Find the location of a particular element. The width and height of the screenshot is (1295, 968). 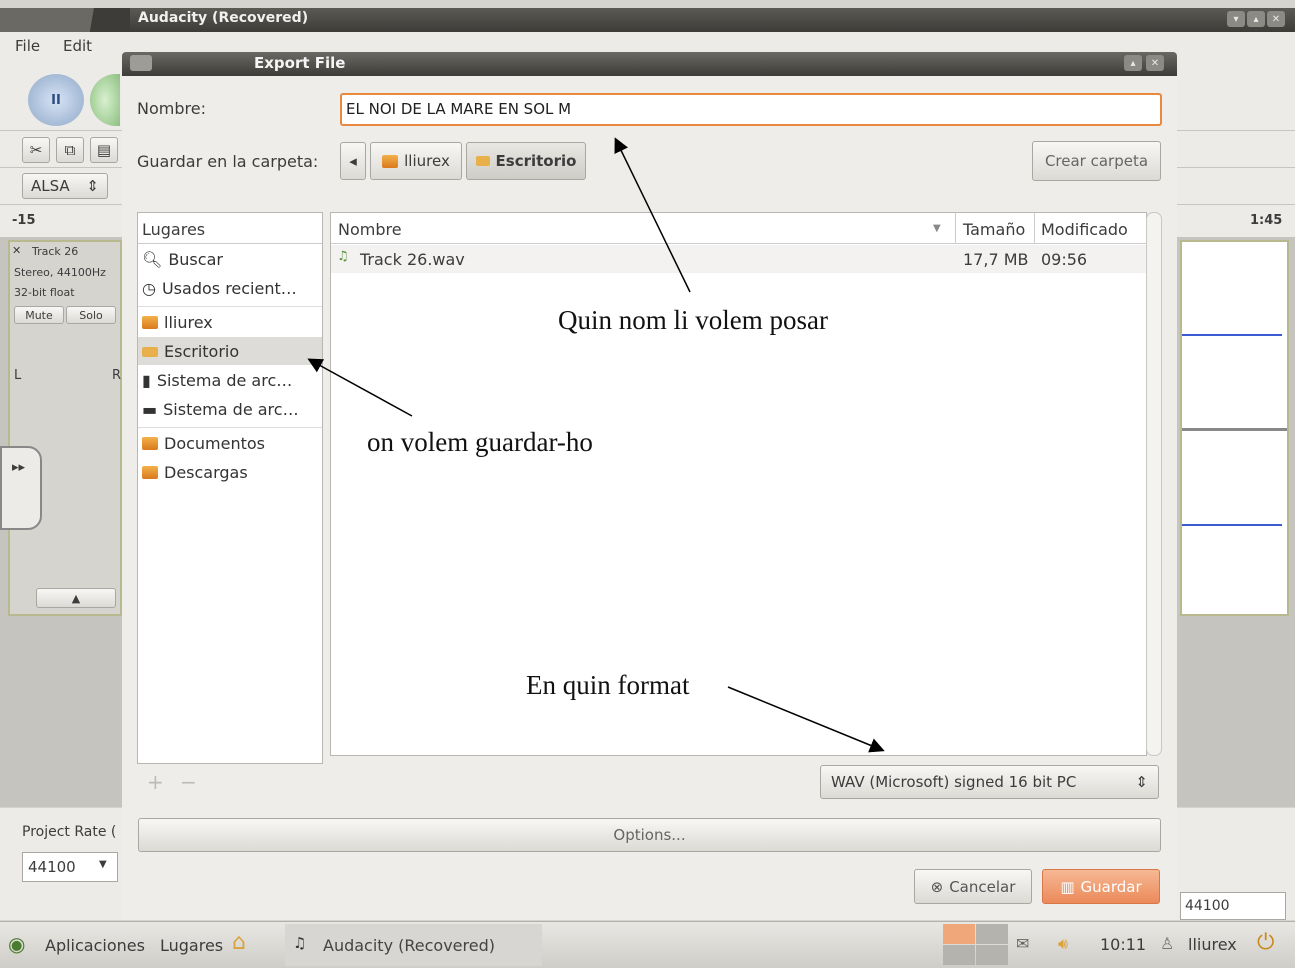

task-audacity: ♫ Audacity (Recovered) is located at coordinates (413, 945).